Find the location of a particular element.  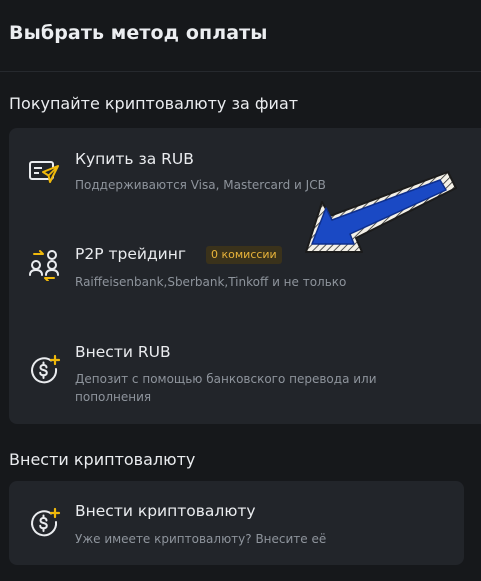

p2p-trading-title: P2P трейдинг is located at coordinates (131, 254).